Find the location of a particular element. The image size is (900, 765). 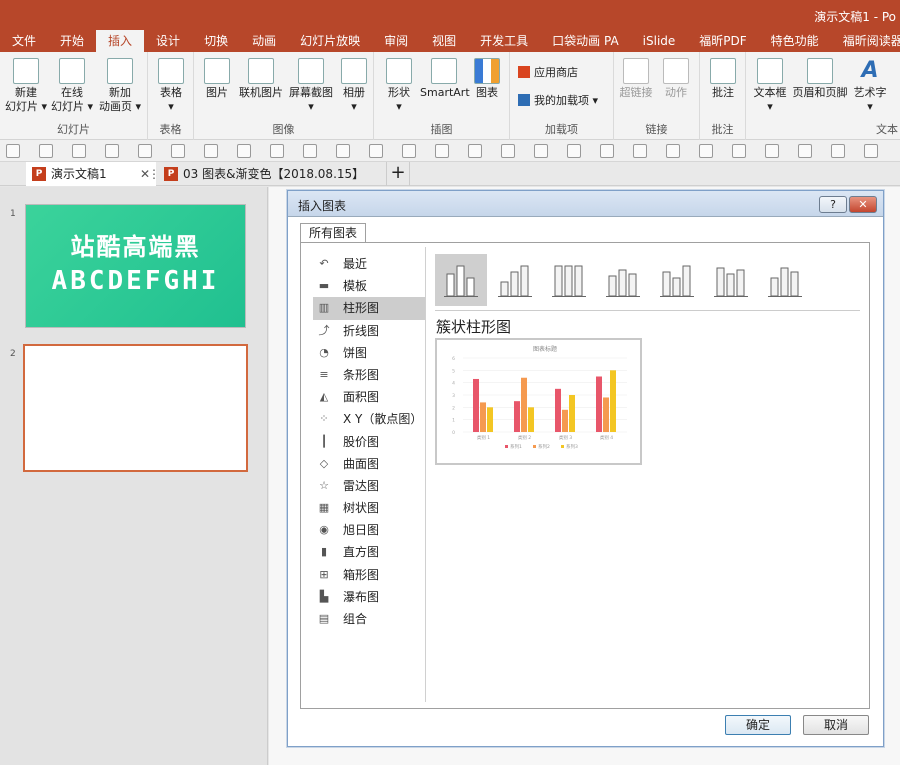

menu-tab-2: 插入 is located at coordinates (120, 41).